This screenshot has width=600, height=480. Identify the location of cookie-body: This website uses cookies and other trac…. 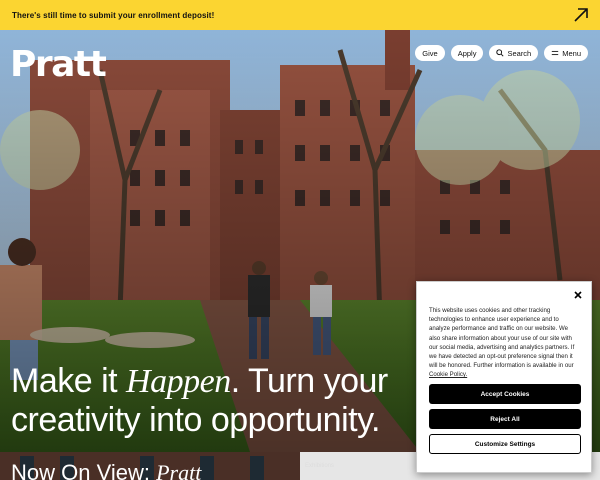
(502, 338).